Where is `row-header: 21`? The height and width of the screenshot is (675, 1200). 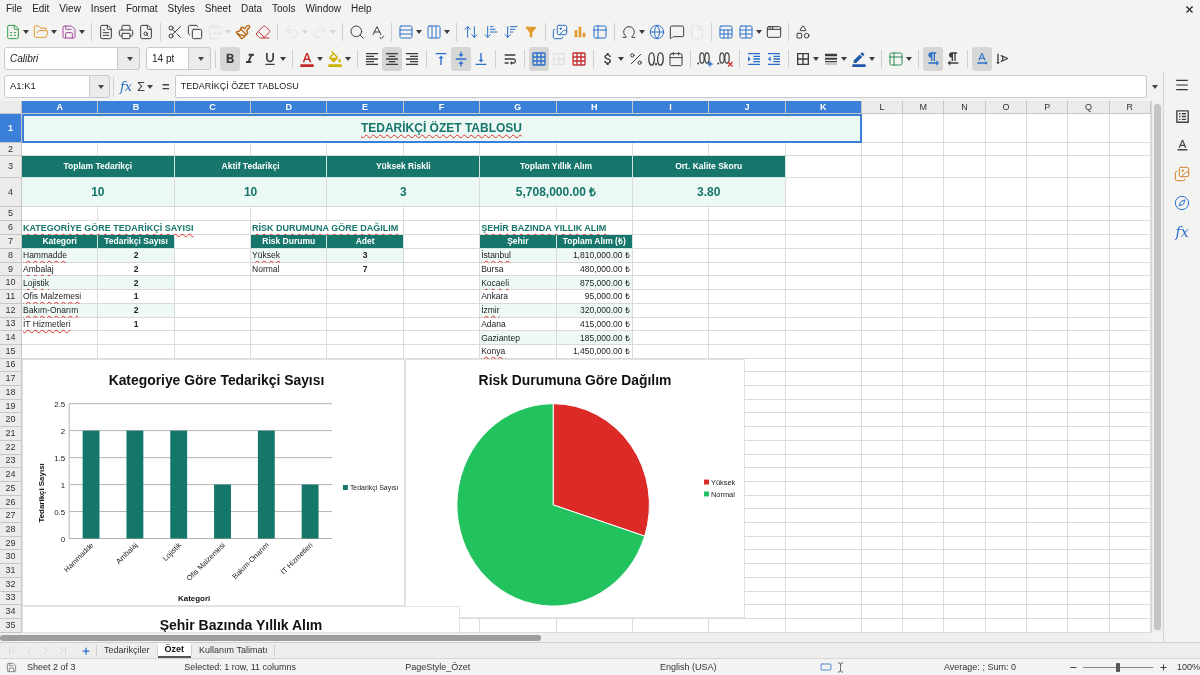 row-header: 21 is located at coordinates (11, 434).